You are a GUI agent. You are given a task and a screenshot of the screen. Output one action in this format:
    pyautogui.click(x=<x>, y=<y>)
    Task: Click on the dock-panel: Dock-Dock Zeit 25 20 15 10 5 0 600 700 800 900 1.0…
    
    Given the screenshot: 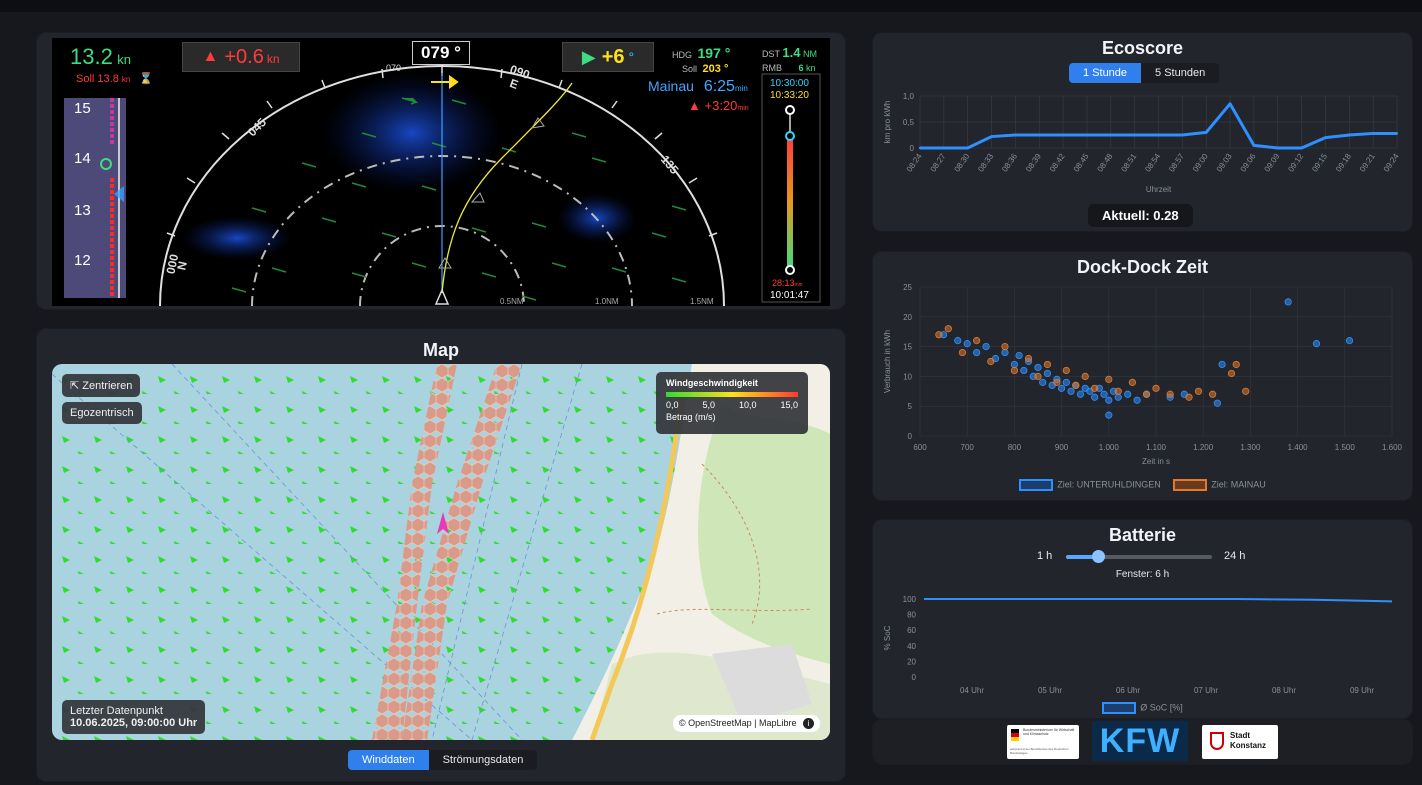 What is the action you would take?
    pyautogui.click(x=1142, y=376)
    